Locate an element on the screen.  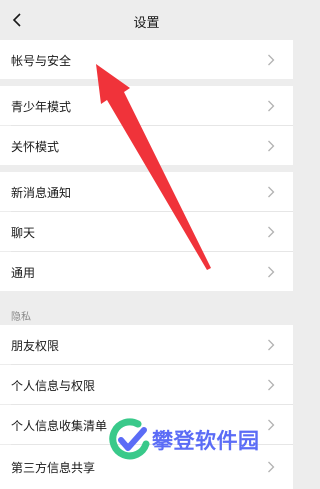
settings-item-personal-info-permissions: 个人信息与权限 is located at coordinates (146, 384).